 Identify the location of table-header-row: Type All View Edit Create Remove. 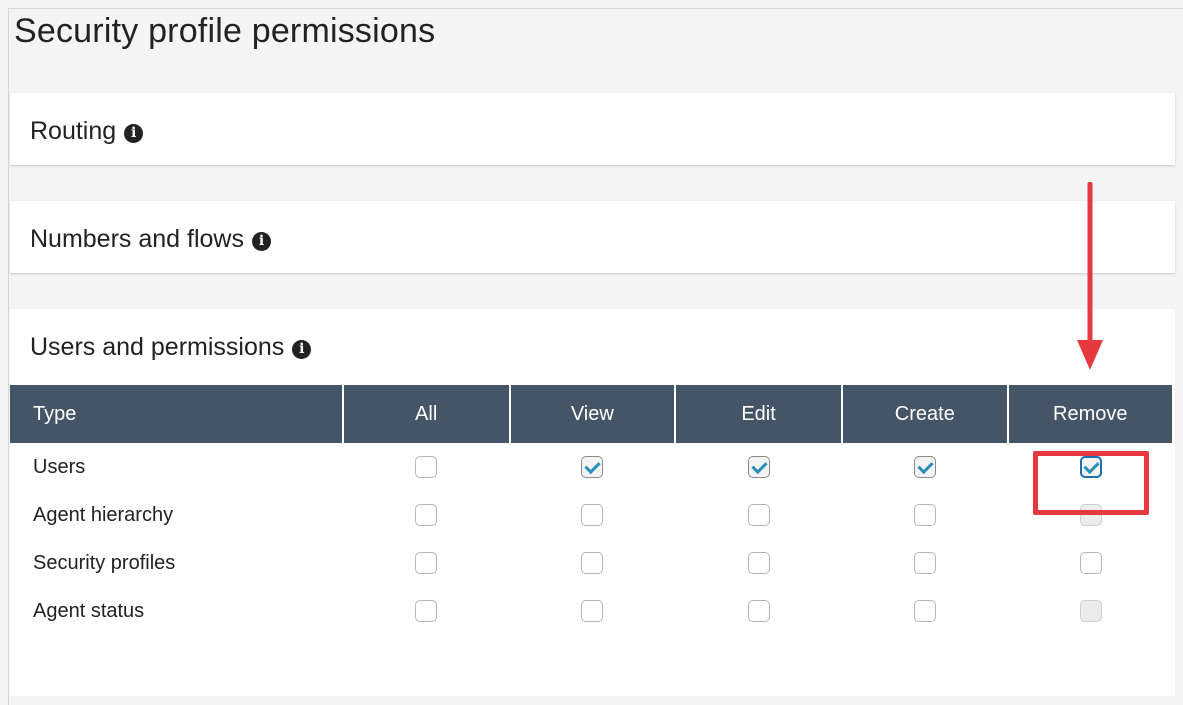
(592, 414).